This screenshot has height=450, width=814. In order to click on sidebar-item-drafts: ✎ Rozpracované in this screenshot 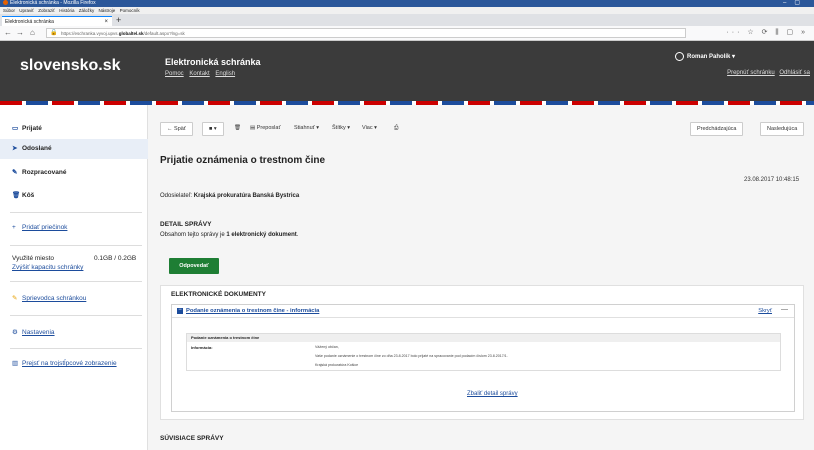, I will do `click(74, 173)`.